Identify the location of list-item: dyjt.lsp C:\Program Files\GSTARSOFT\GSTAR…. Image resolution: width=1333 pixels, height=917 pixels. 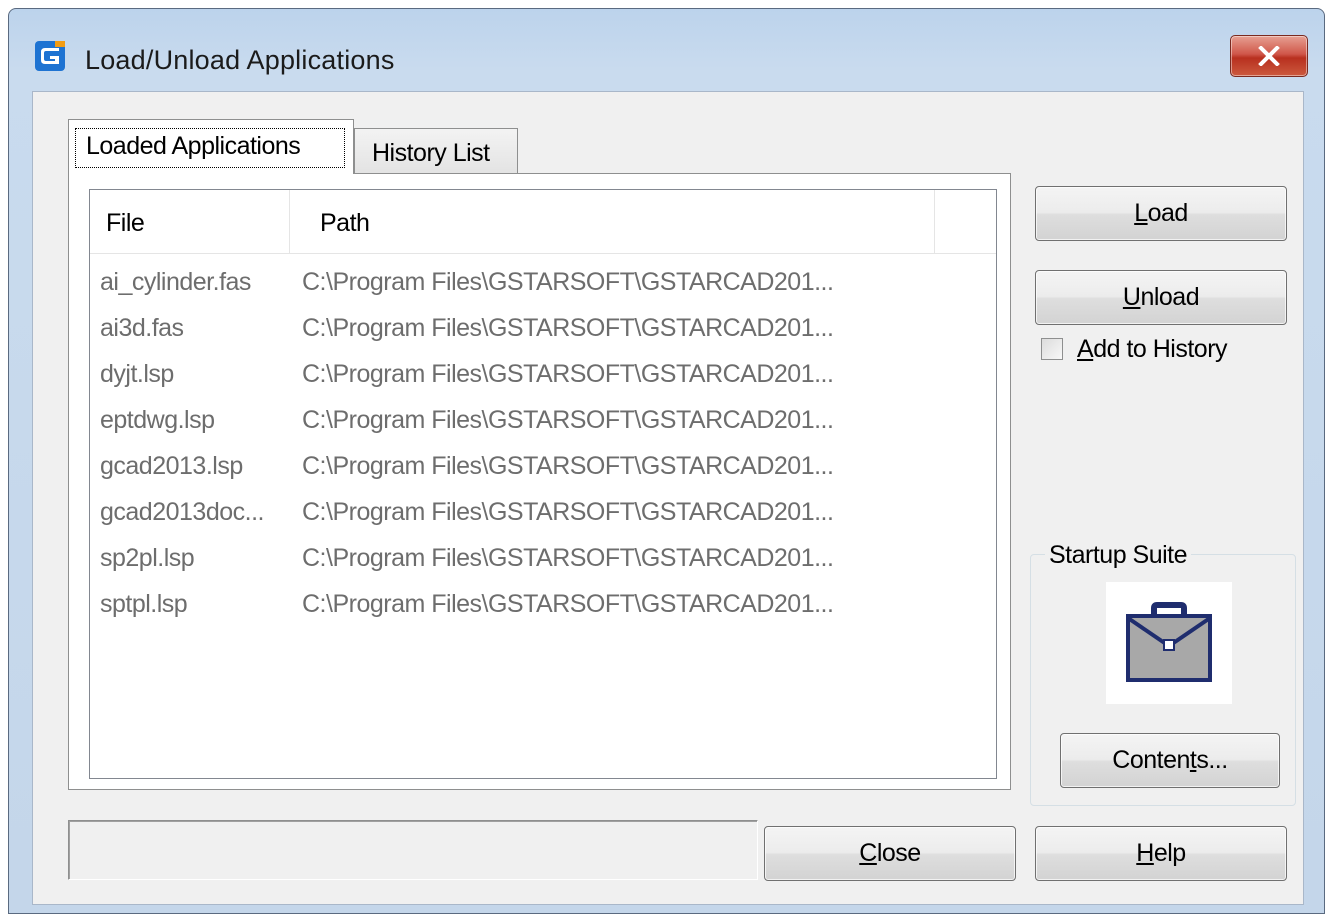
(543, 375).